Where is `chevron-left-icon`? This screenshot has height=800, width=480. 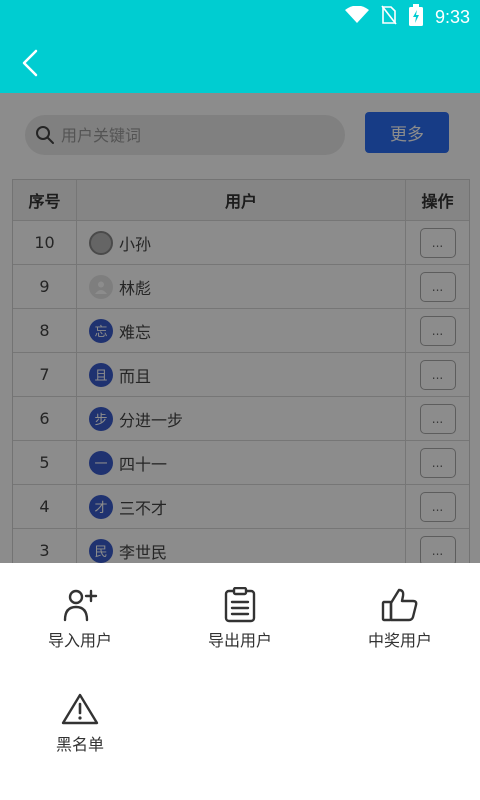 chevron-left-icon is located at coordinates (30, 63).